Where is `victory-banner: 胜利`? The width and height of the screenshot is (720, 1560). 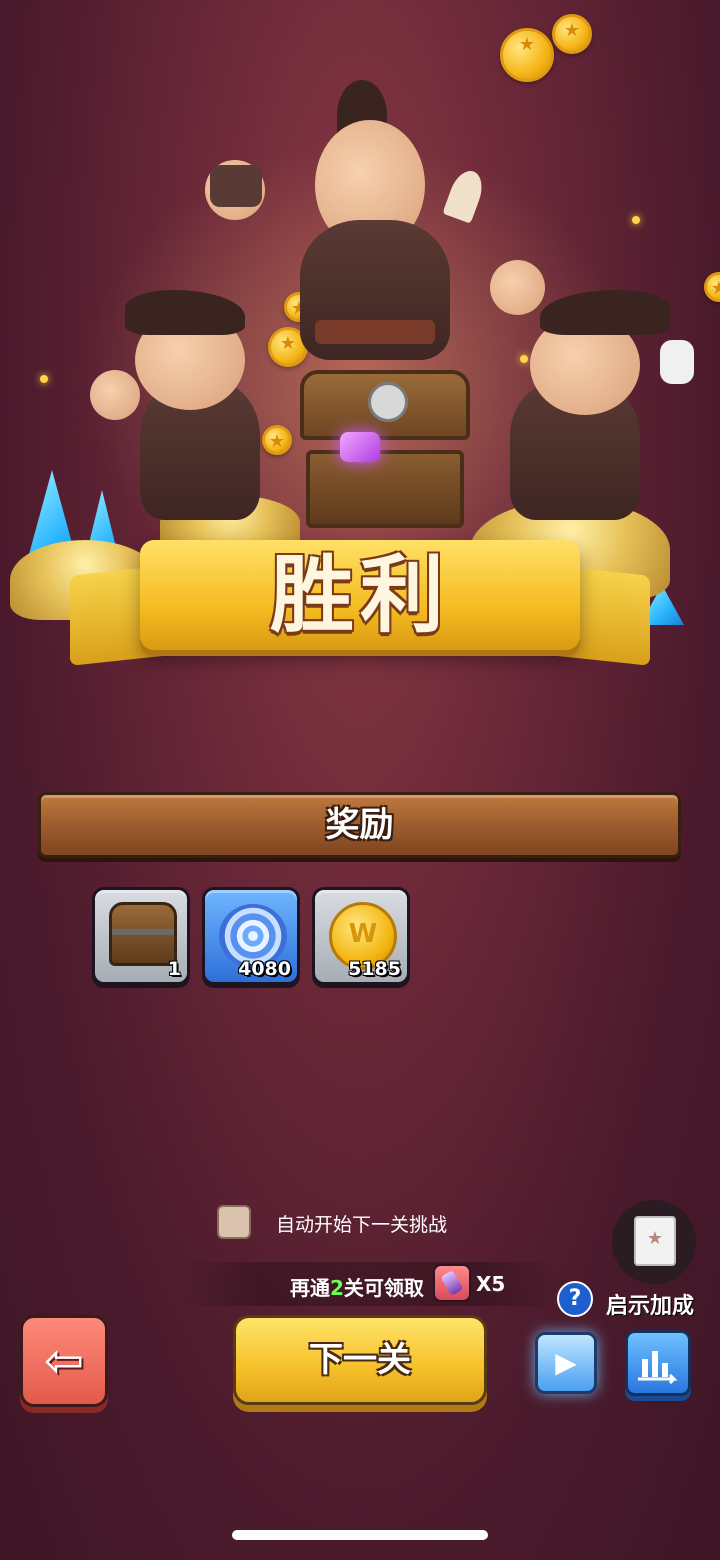 victory-banner: 胜利 is located at coordinates (360, 602).